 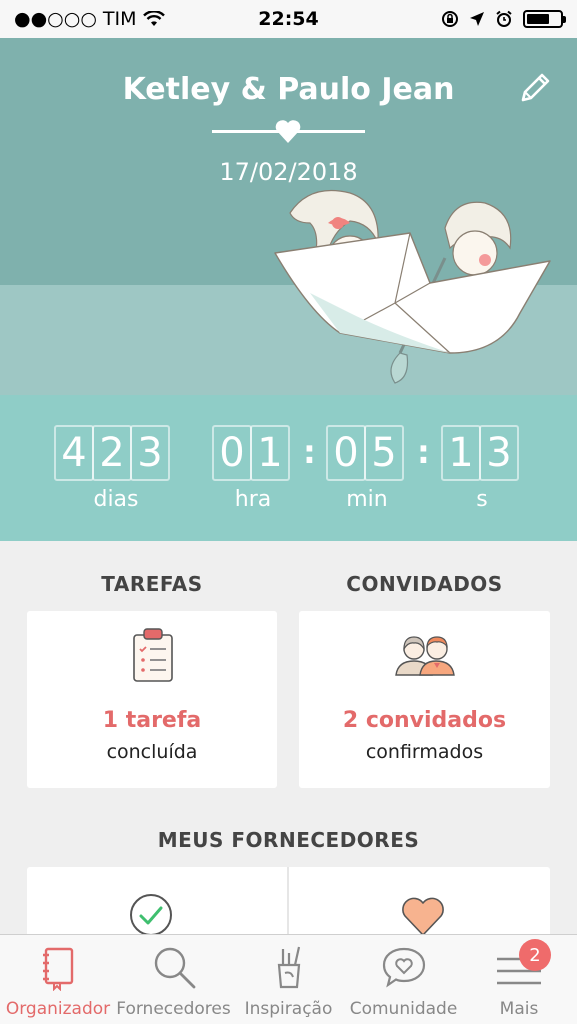 I want to click on status-bar: ●●○○○ TIM 22:54, so click(x=288, y=19).